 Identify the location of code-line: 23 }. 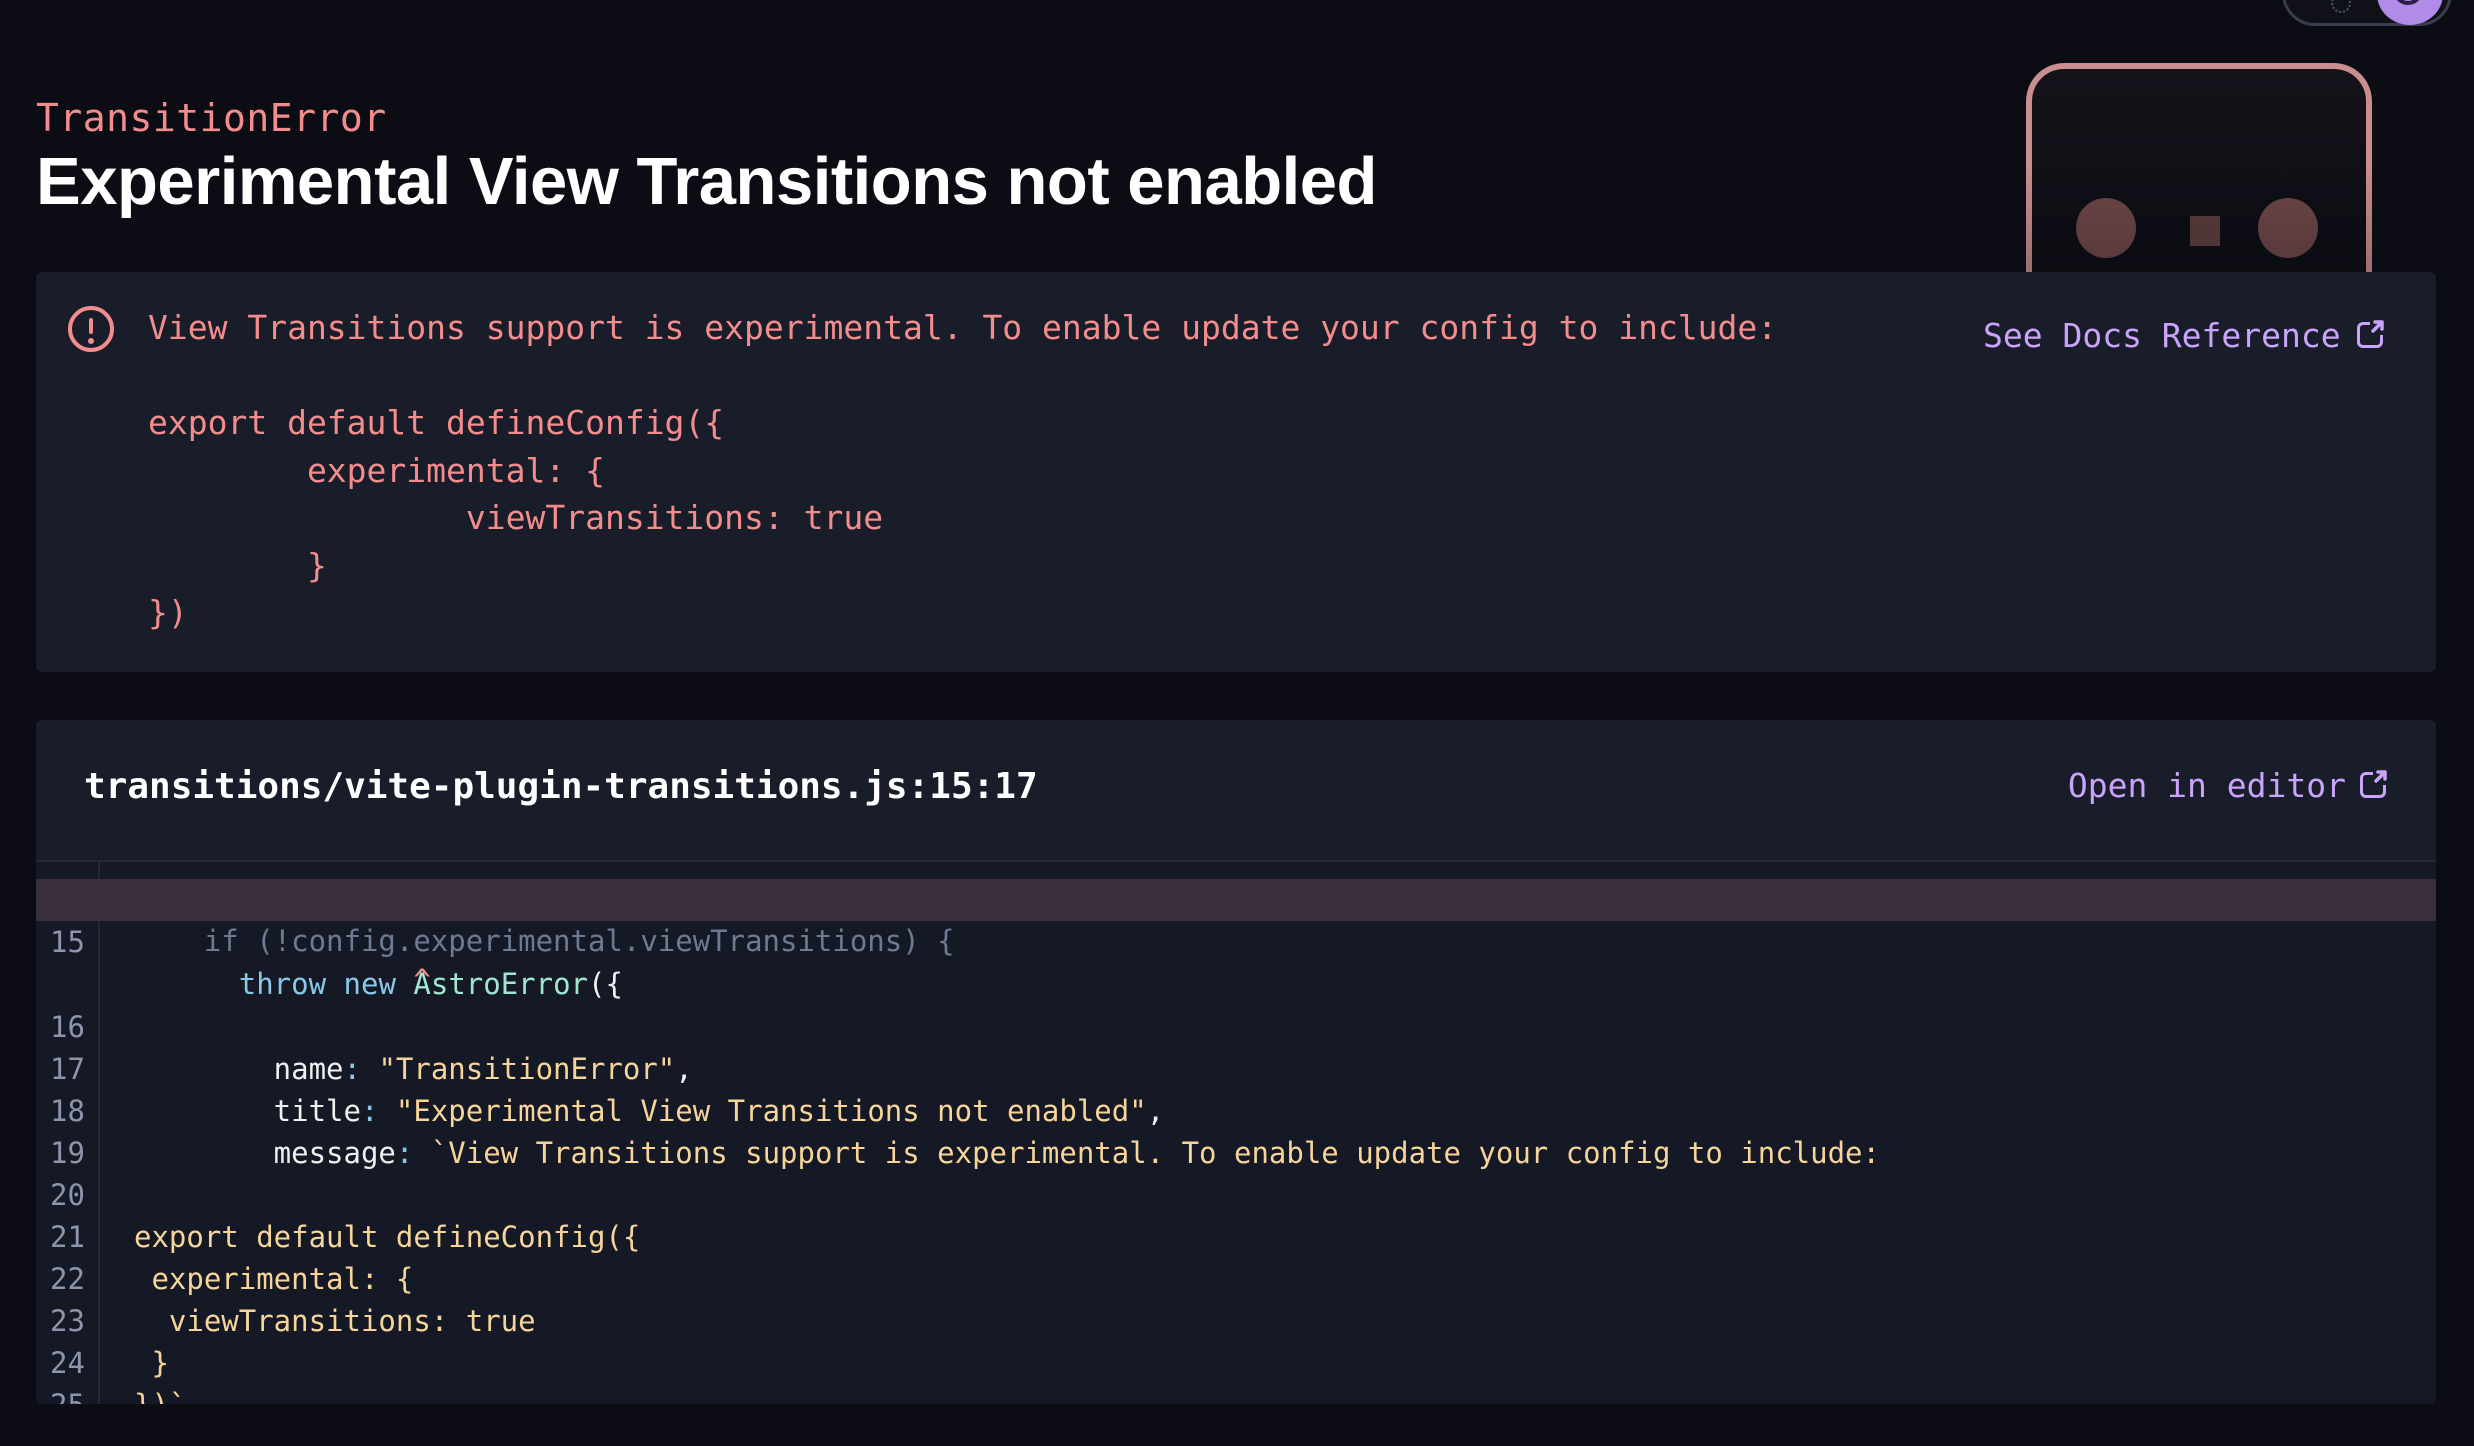
(1236, 1319).